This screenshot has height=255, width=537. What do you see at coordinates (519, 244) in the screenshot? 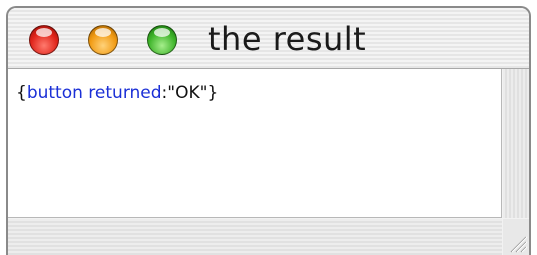
I see `resize-grip-icon` at bounding box center [519, 244].